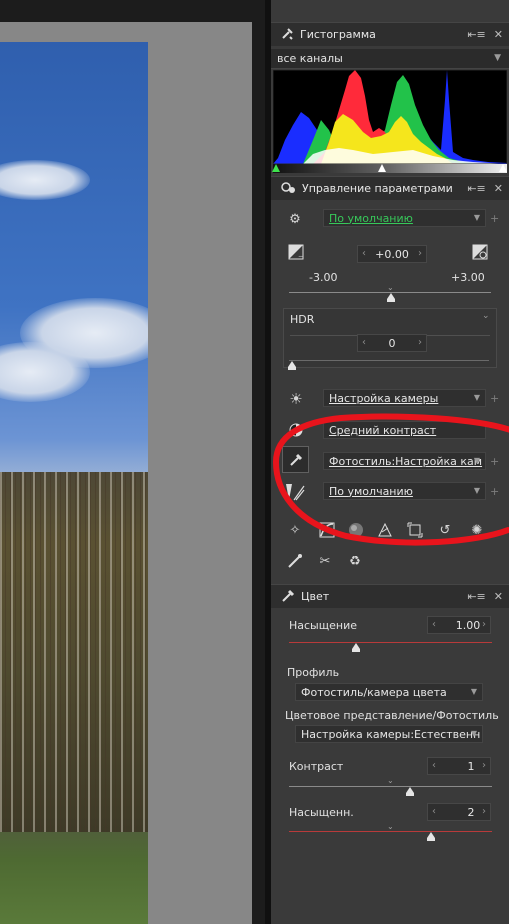 The width and height of the screenshot is (509, 924). Describe the element at coordinates (384, 398) in the screenshot. I see `white-balance-value: Настройка камеры` at that location.